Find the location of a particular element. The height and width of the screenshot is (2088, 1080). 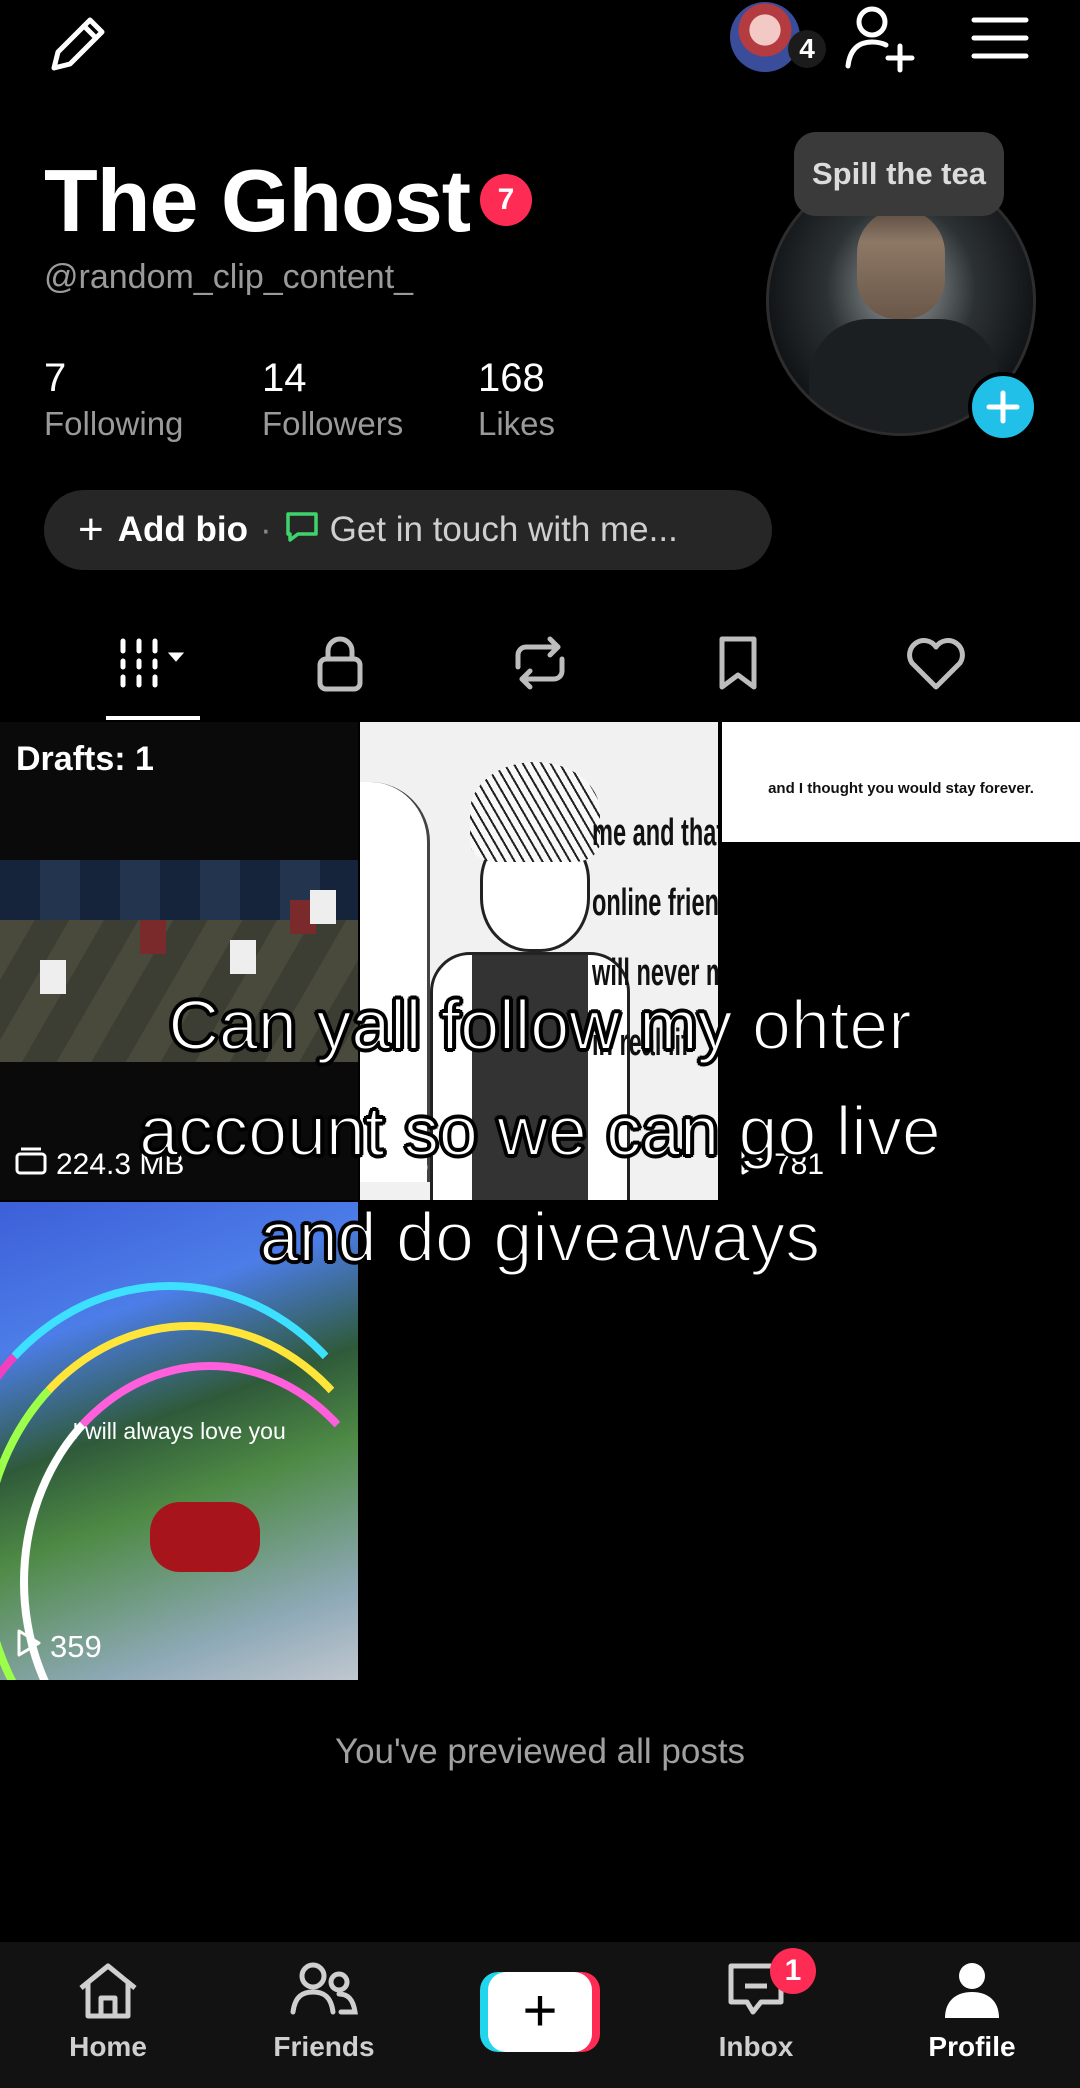

add-story-button is located at coordinates (1003, 407).